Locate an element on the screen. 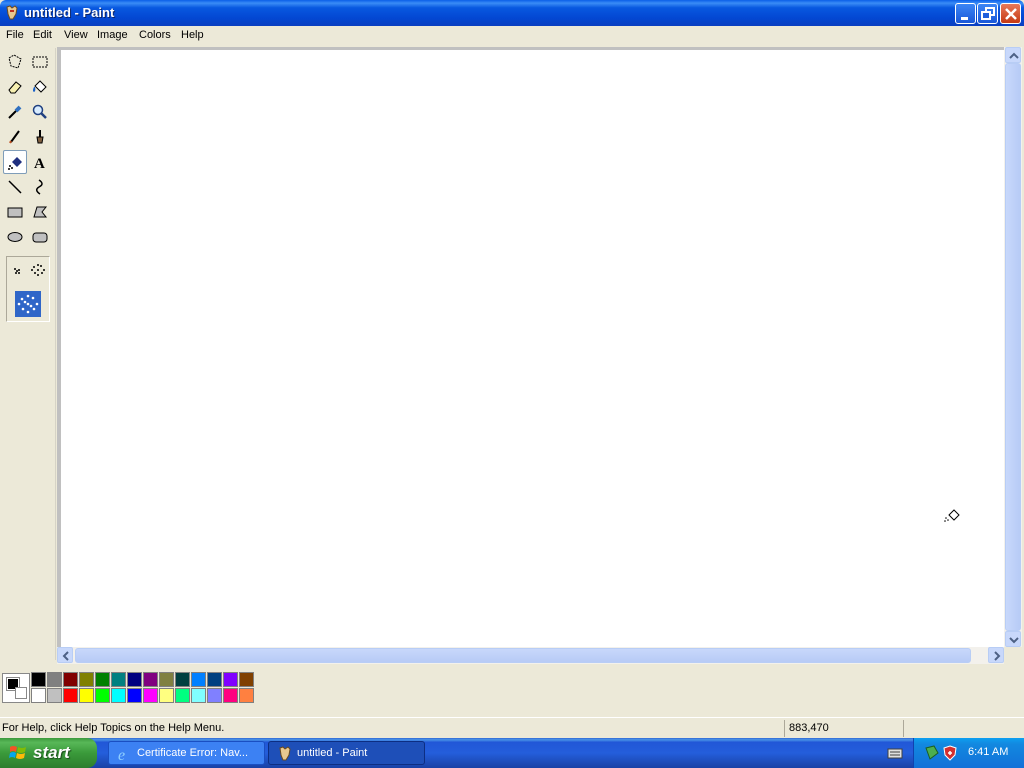  close-button is located at coordinates (1010, 13).